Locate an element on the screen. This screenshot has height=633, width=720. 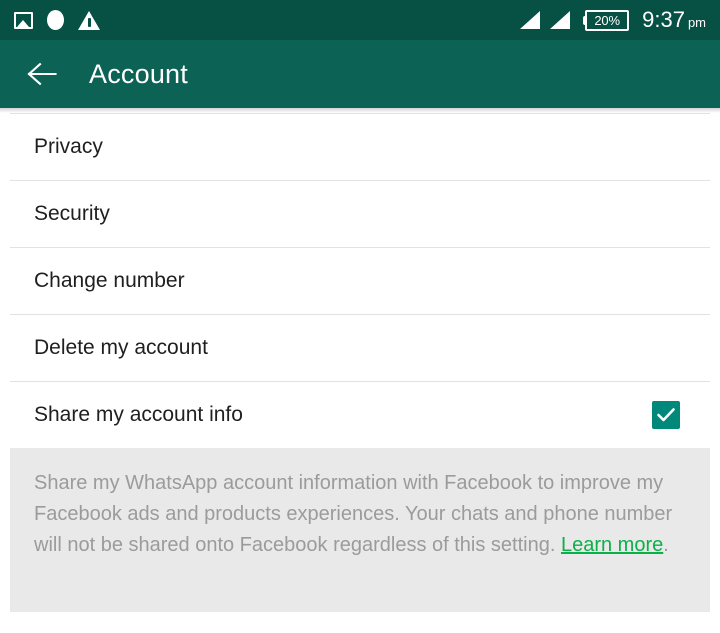
settings-row-label: Delete my account is located at coordinates (121, 347).